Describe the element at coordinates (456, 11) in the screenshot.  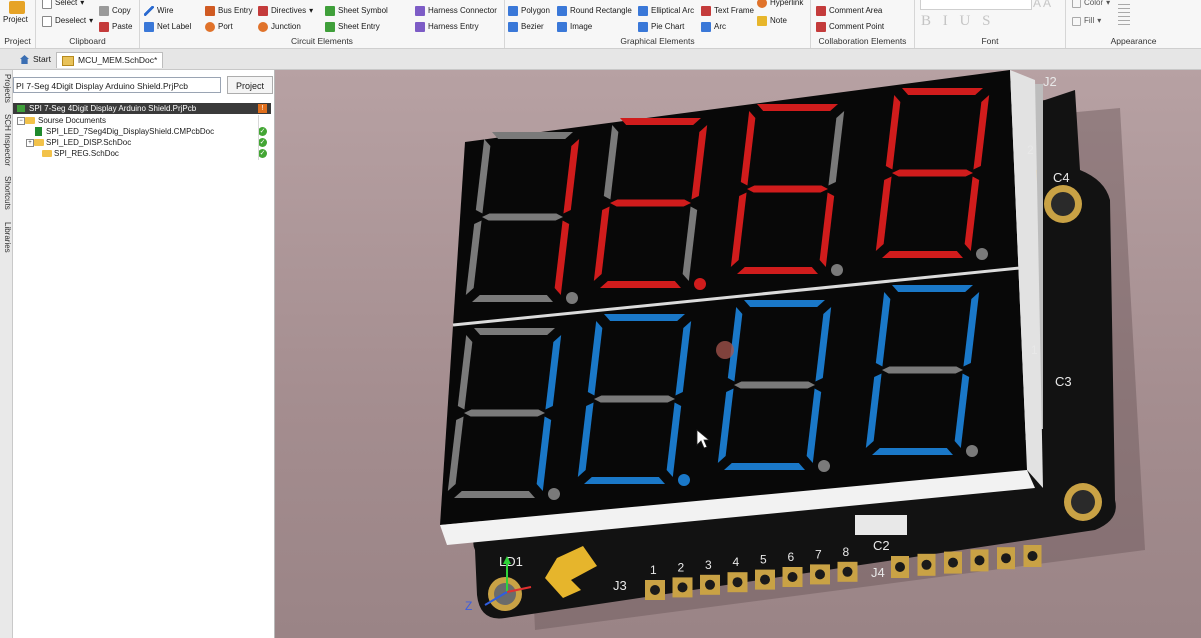
I see `harness-connector-button: Harness Connector` at that location.